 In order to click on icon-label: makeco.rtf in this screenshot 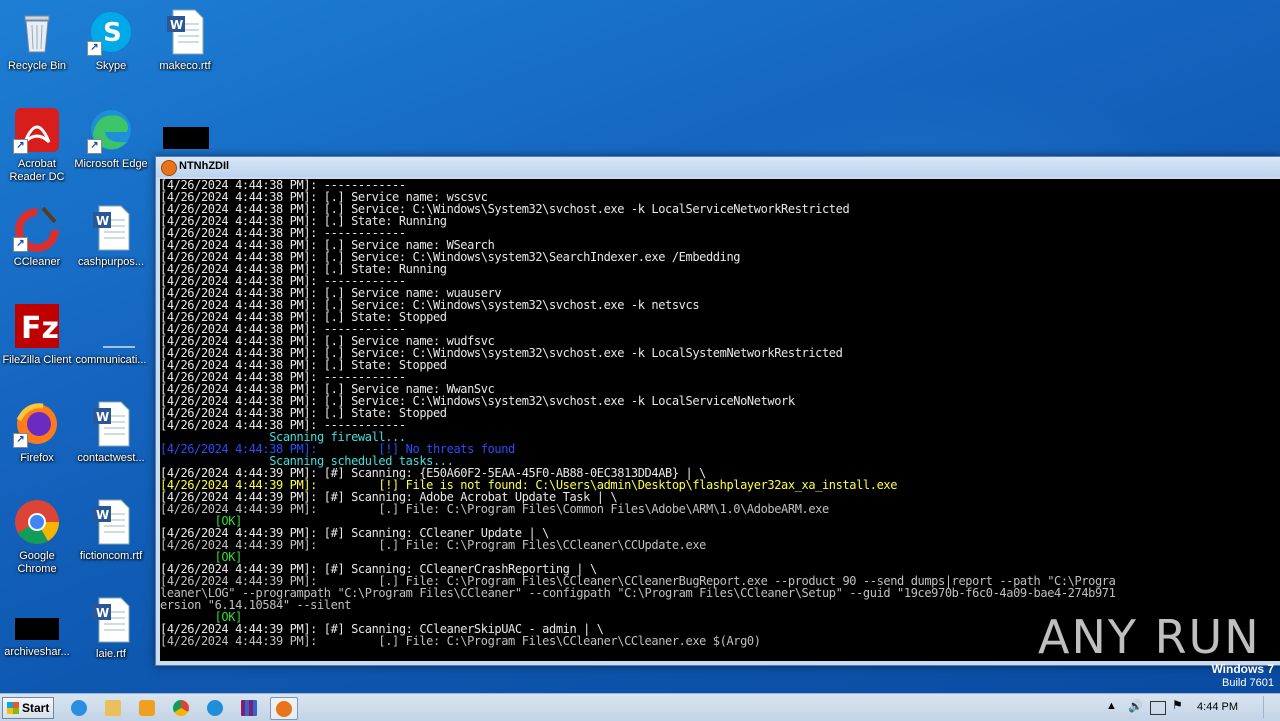, I will do `click(185, 66)`.